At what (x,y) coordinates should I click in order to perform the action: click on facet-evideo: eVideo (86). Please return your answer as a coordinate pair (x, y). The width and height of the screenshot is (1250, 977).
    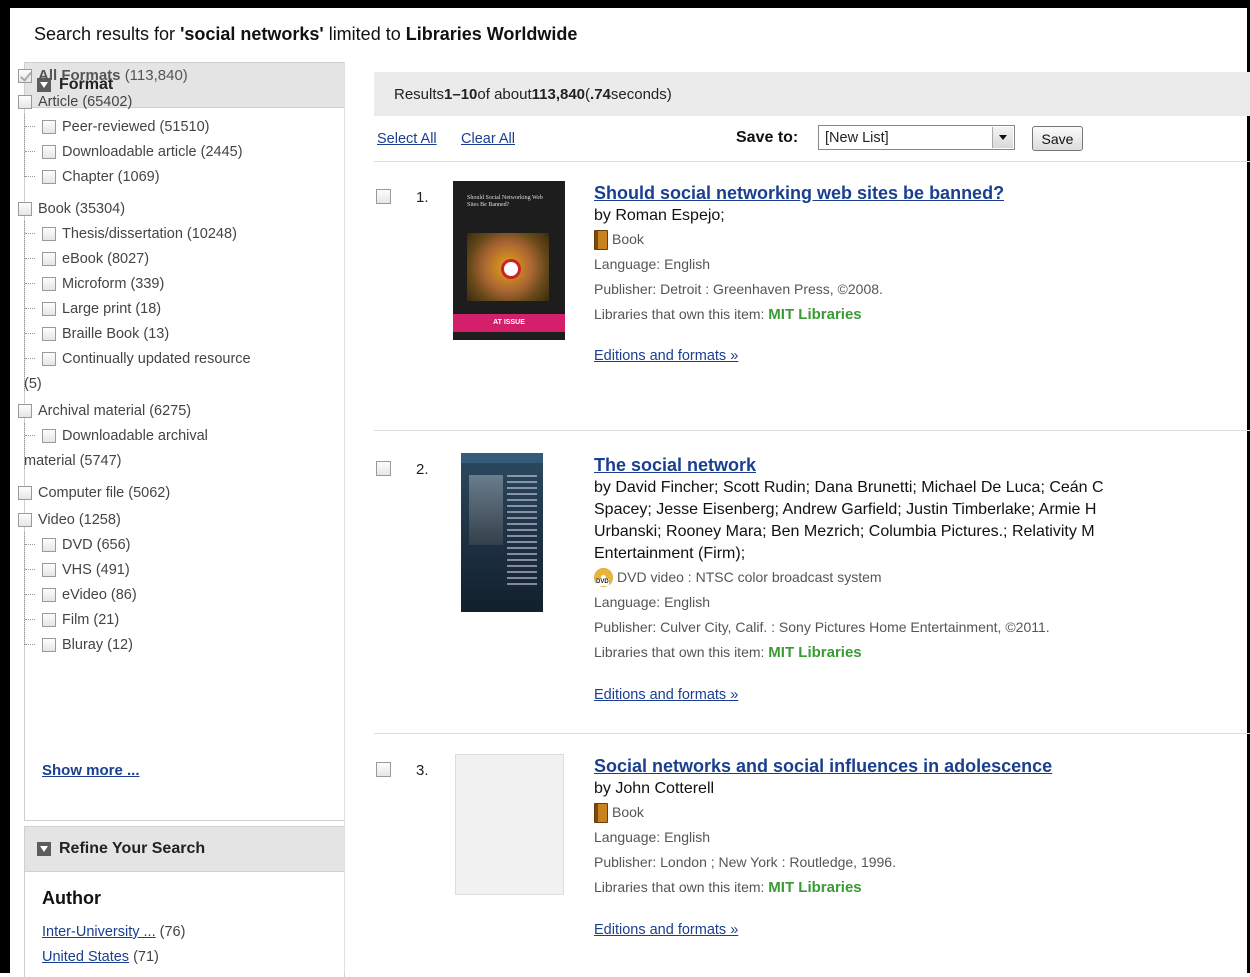
    Looking at the image, I should click on (168, 594).